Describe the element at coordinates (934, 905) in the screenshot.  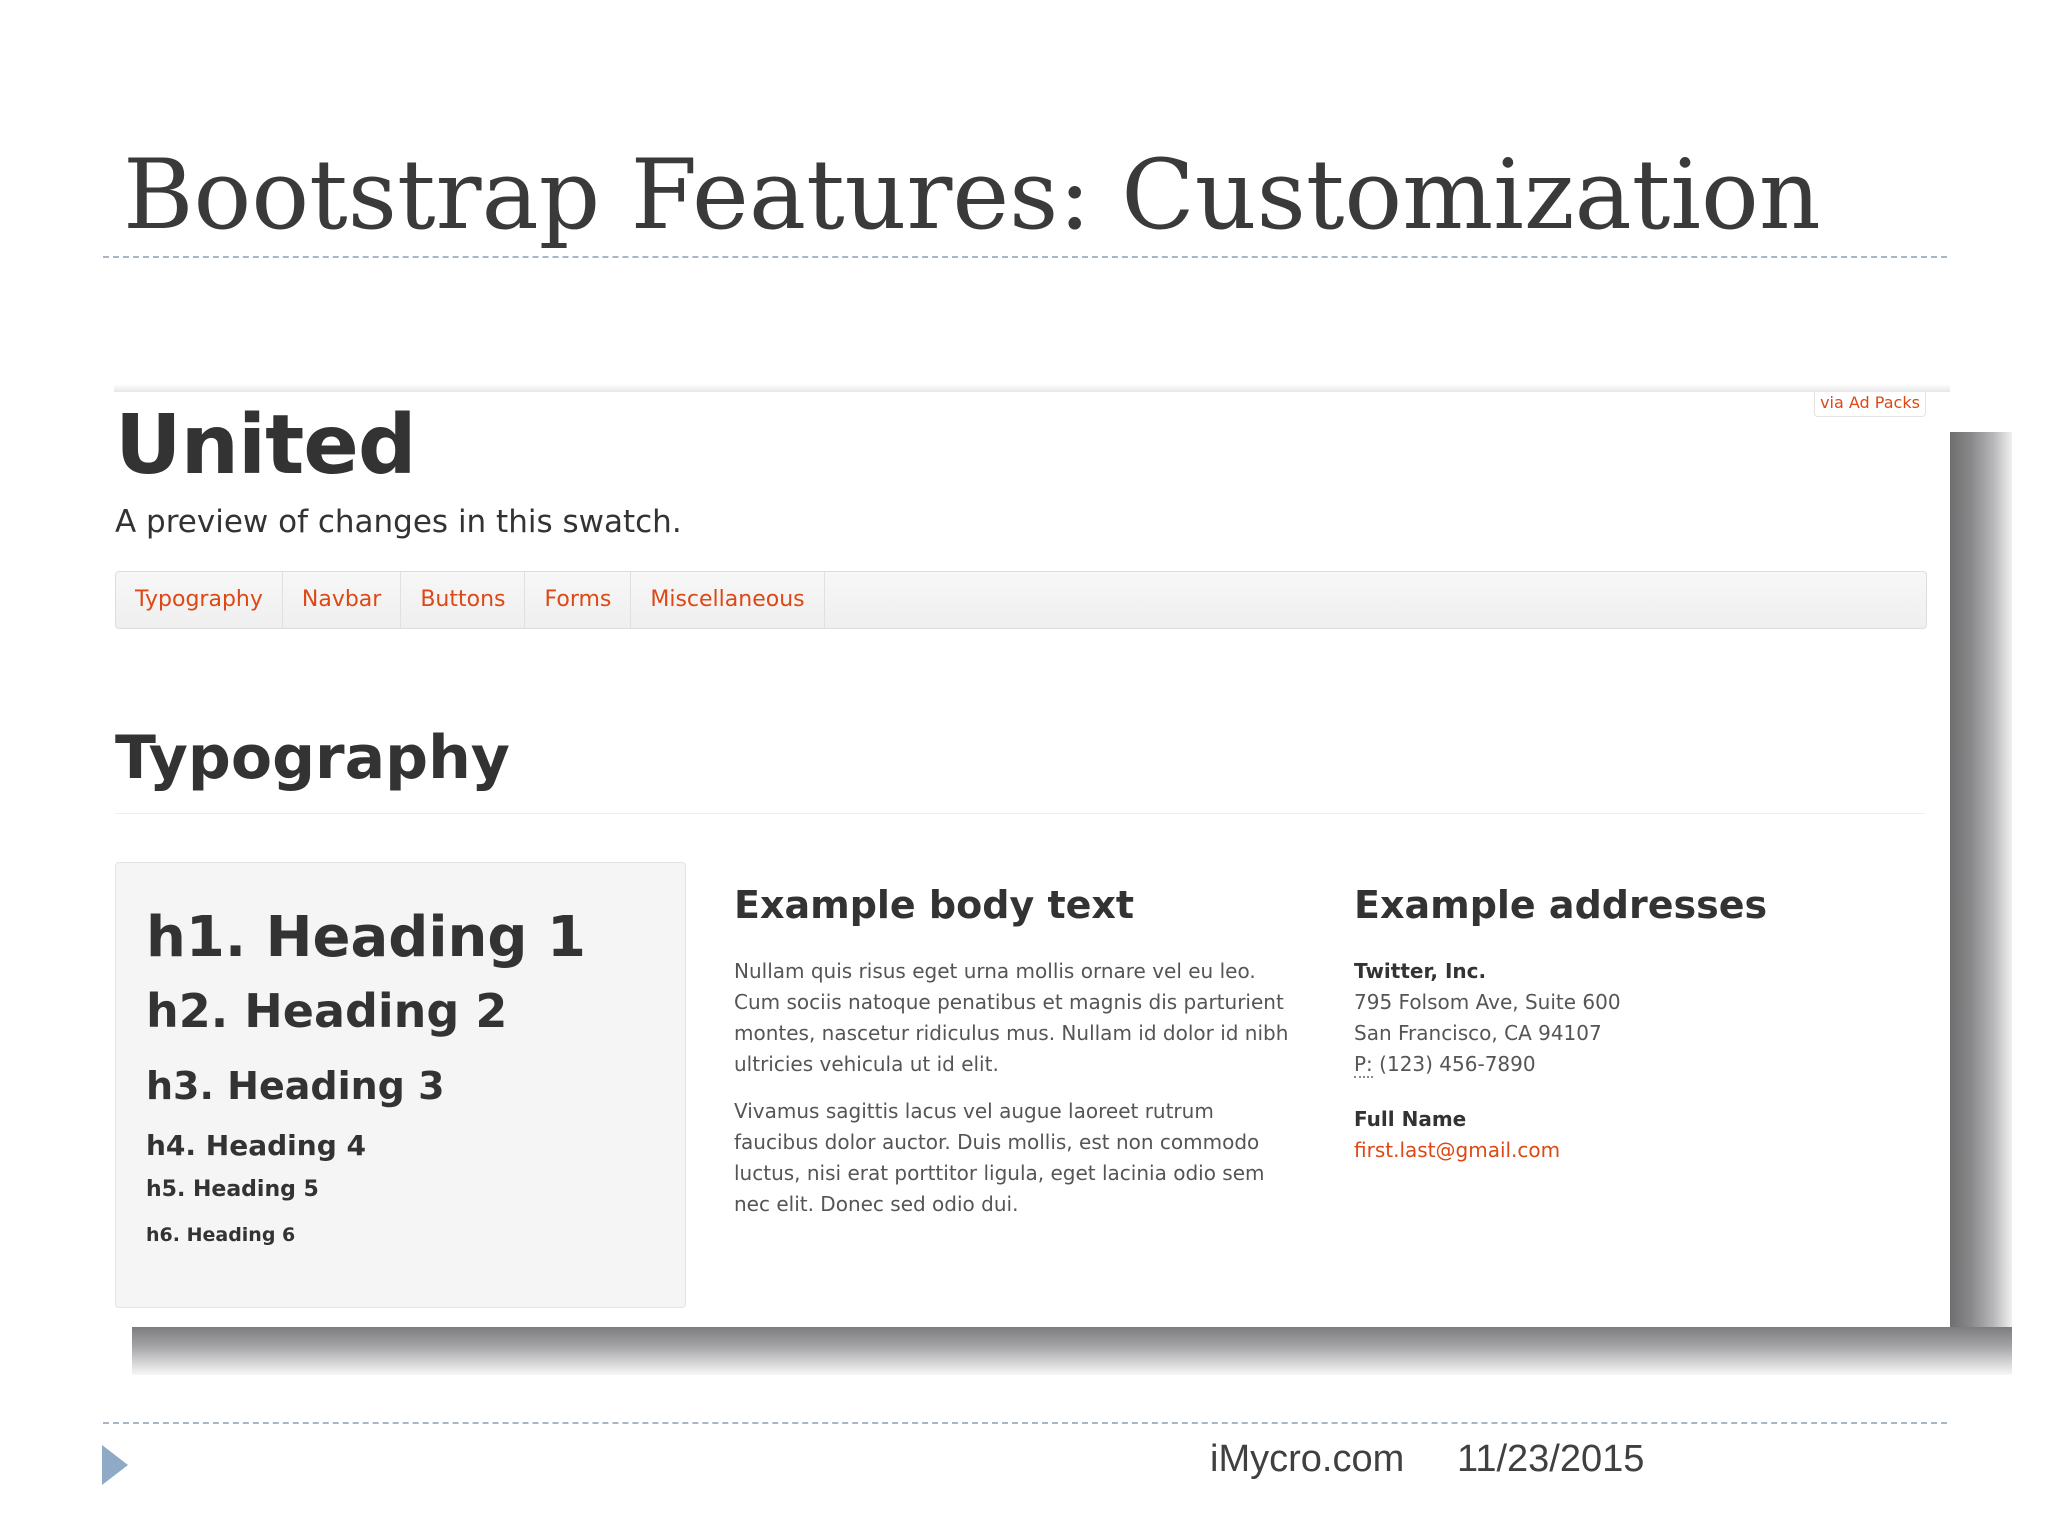
I see `body-text-title: Example body text` at that location.